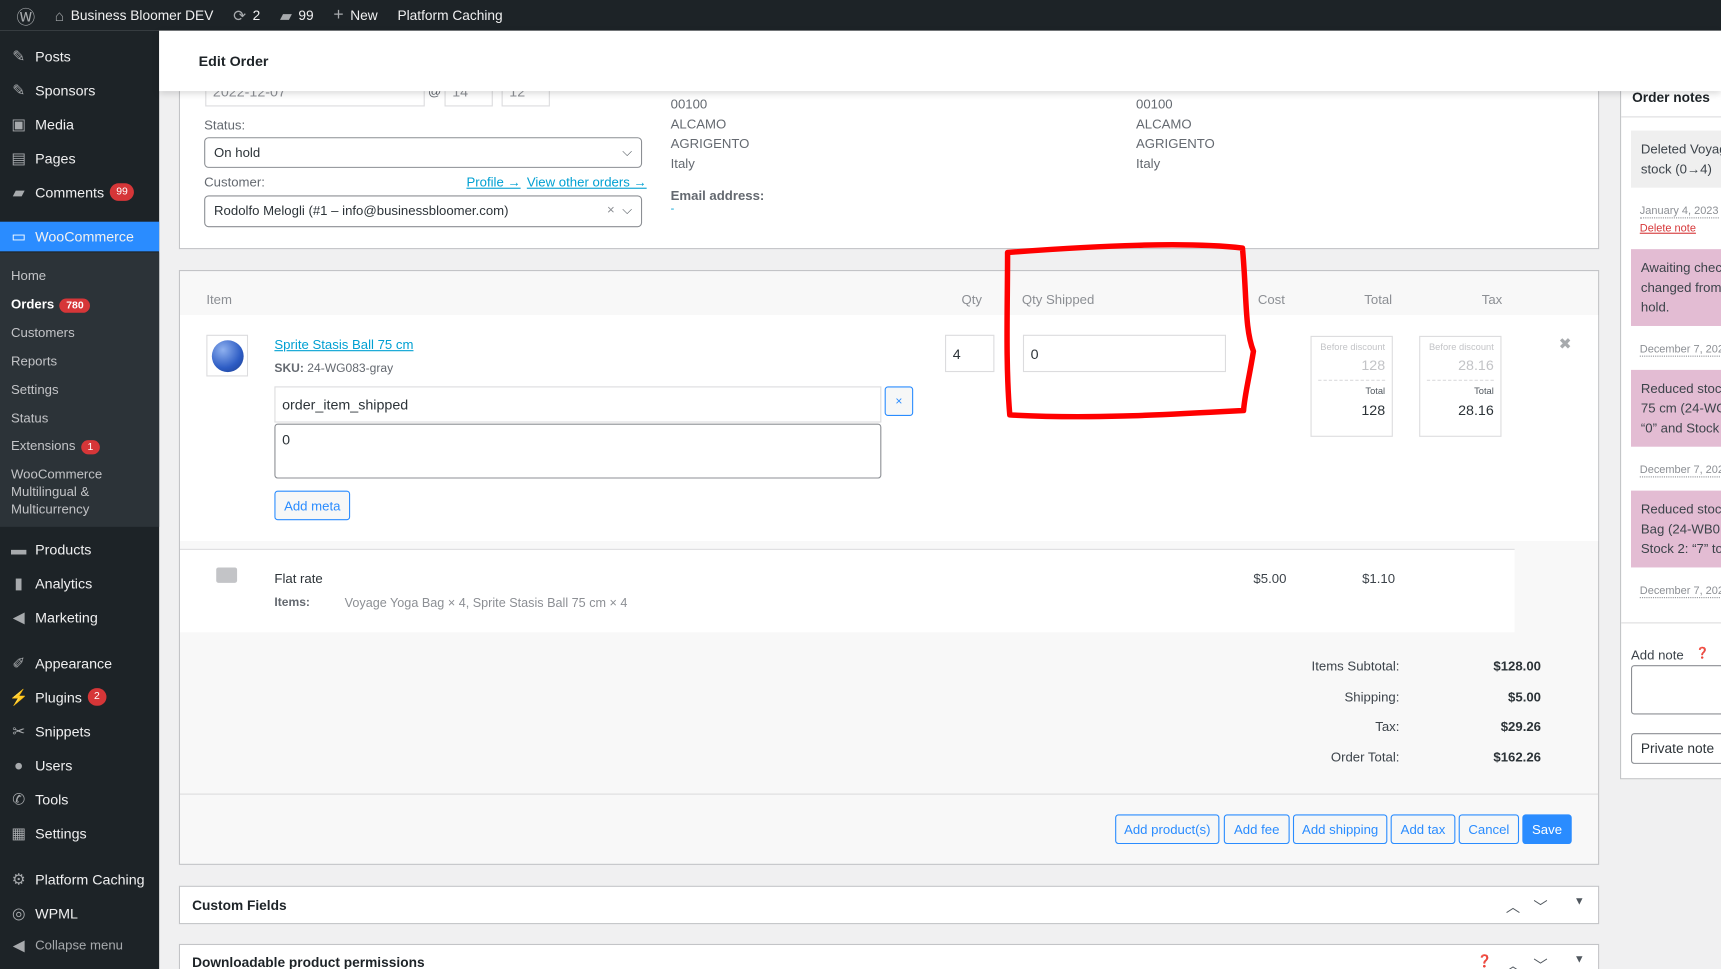 The height and width of the screenshot is (969, 1721). What do you see at coordinates (80, 236) in the screenshot?
I see `sidebar-item-woocommerce: ▭ WooCommerce` at bounding box center [80, 236].